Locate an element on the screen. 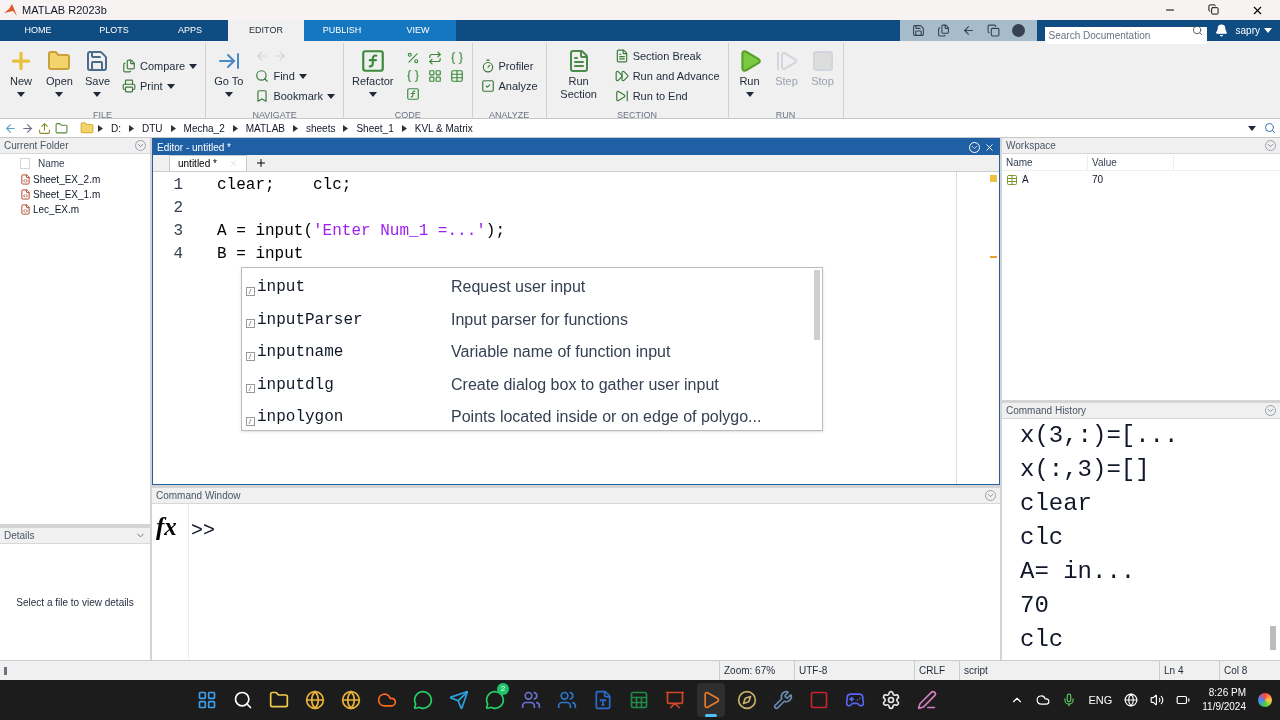 The width and height of the screenshot is (1280, 720). ribbon-button: Print is located at coordinates (160, 86).